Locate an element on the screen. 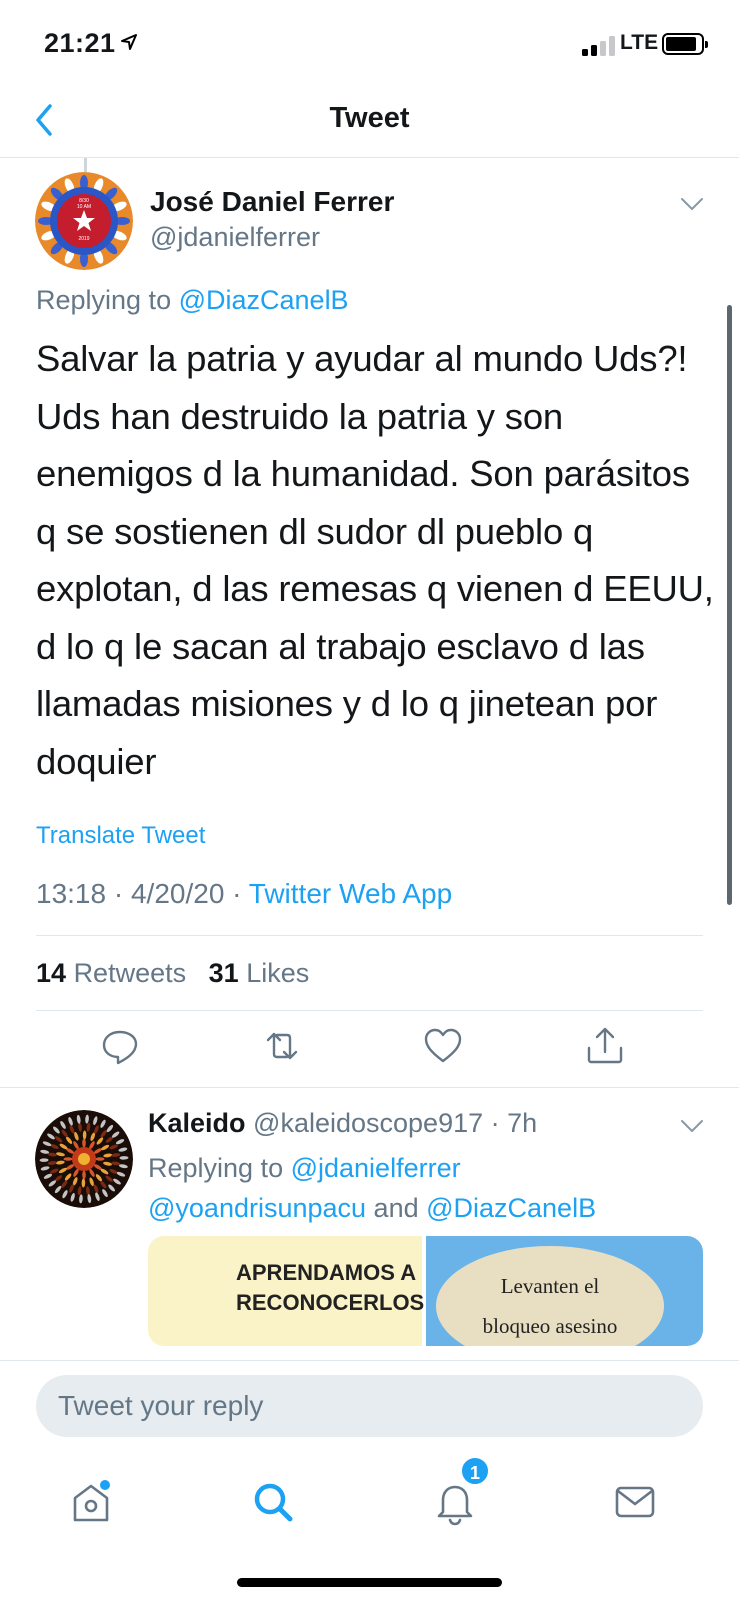 This screenshot has width=739, height=1600. avatar-seal-icon: 8/30 10 AM 2019 is located at coordinates (84, 221).